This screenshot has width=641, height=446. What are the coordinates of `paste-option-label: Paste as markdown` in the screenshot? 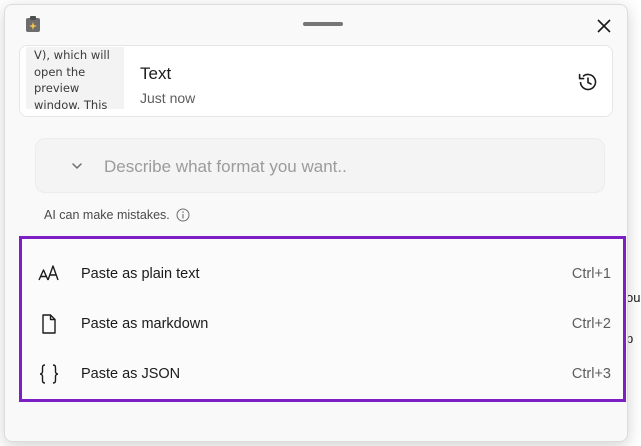 It's located at (145, 324).